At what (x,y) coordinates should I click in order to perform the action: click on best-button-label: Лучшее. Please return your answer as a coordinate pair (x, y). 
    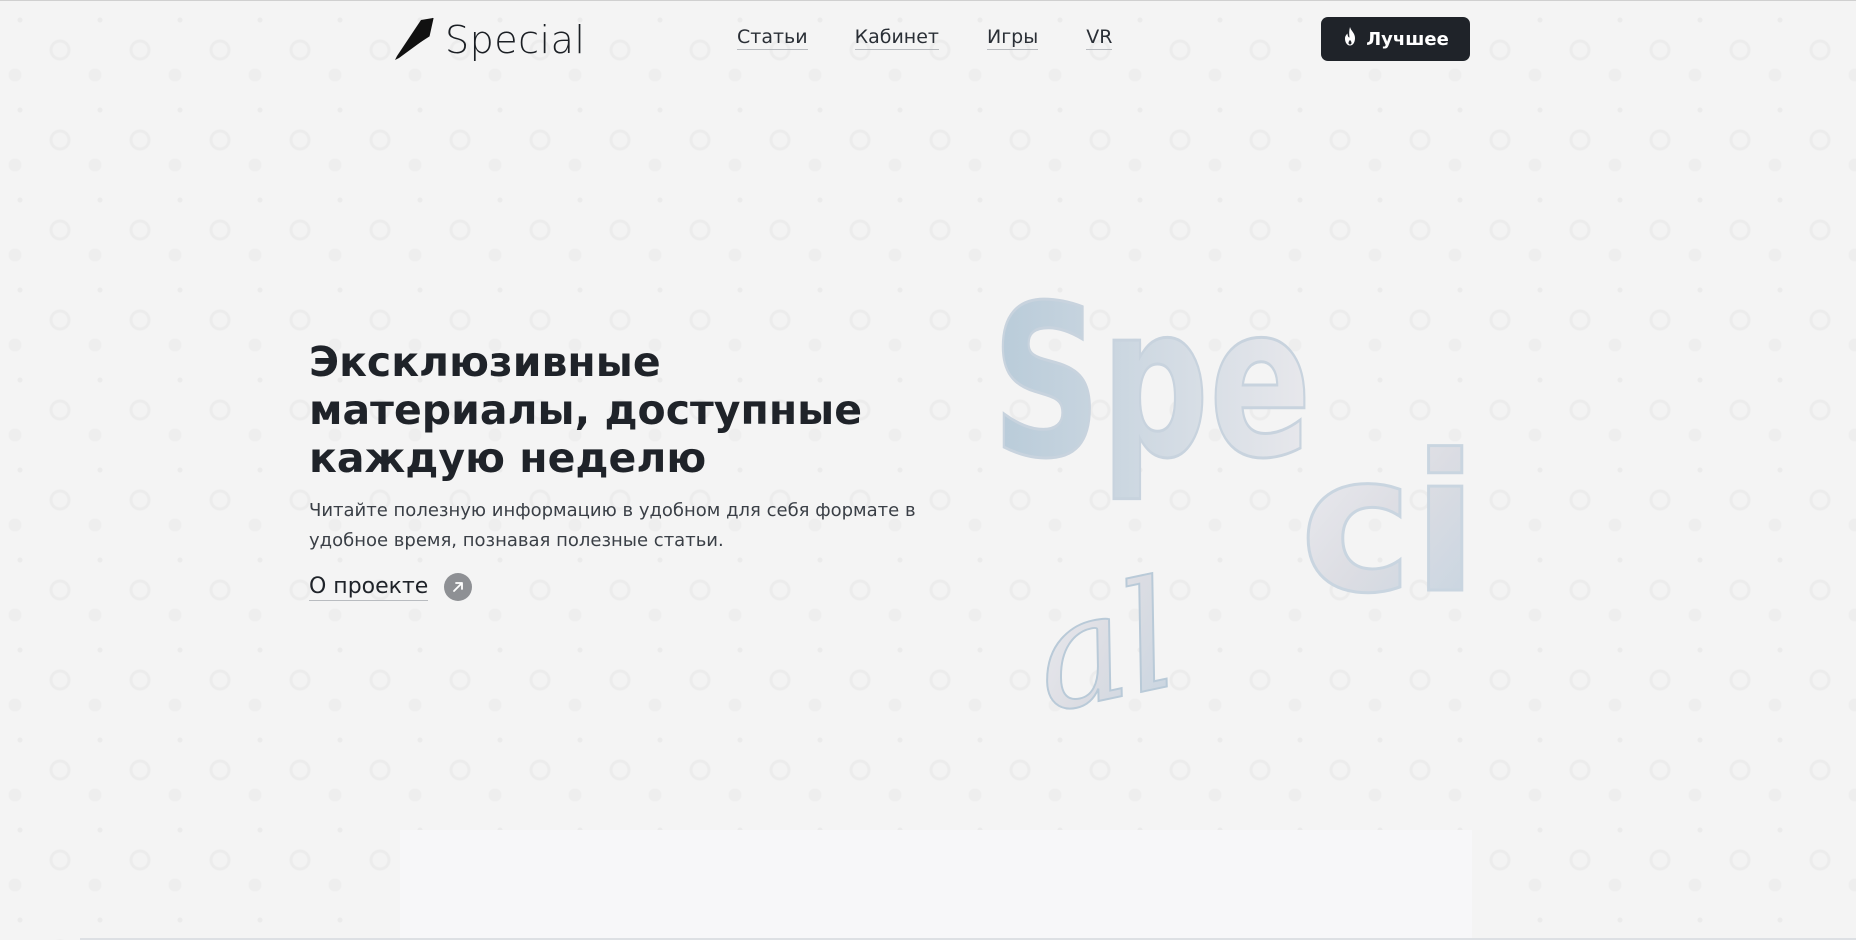
    Looking at the image, I should click on (1407, 39).